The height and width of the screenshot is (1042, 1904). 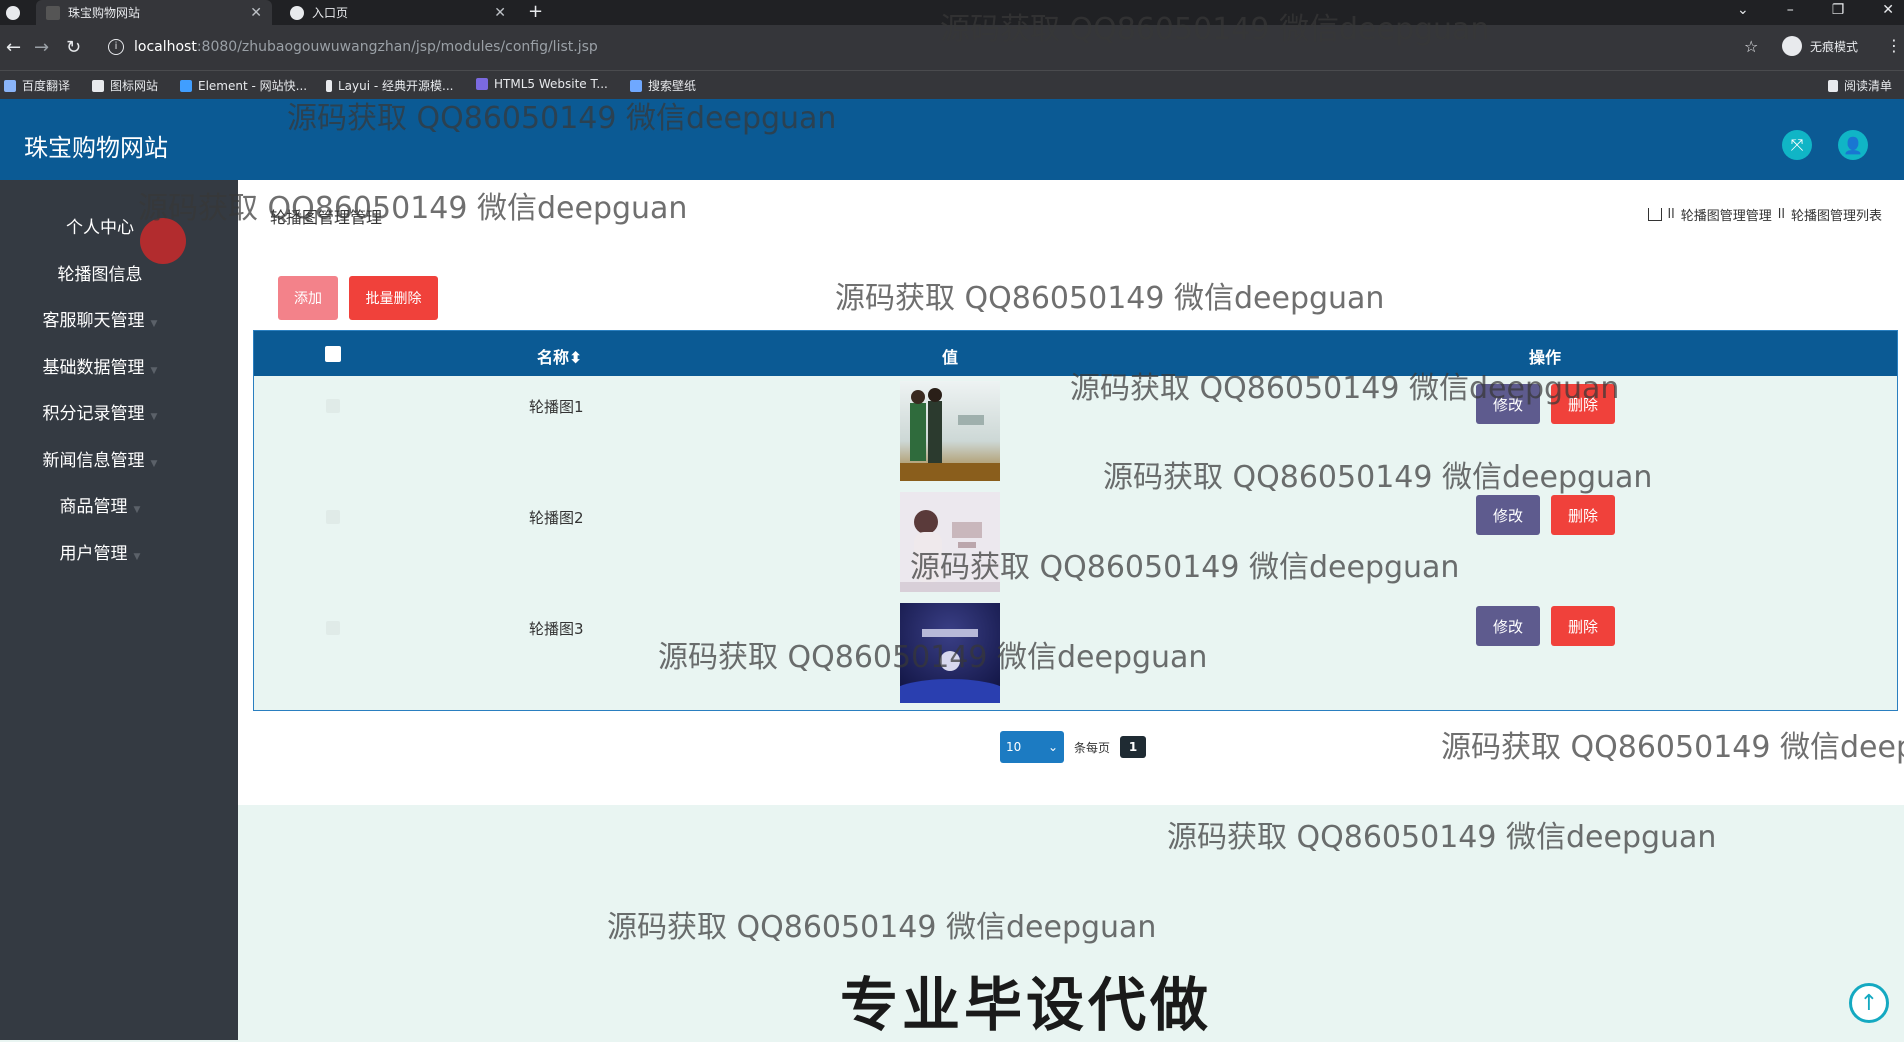 I want to click on sidebar-item-users: 用户管理 ▼, so click(x=100, y=551).